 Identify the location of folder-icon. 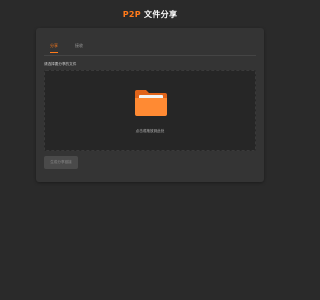
(151, 103).